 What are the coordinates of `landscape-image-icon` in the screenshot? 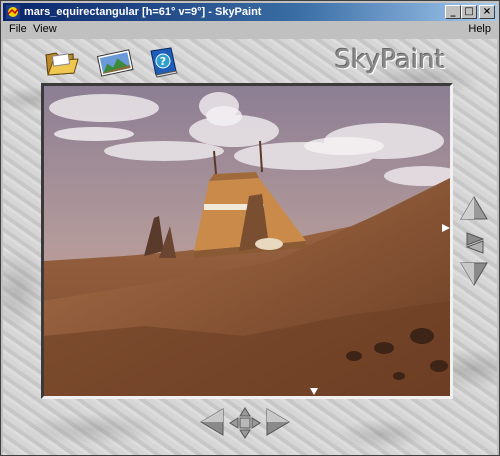 It's located at (115, 62).